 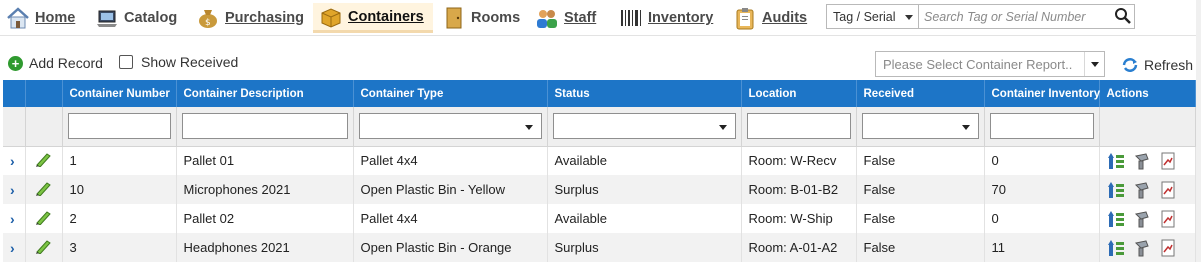 I want to click on search-type-select: Tag / Serial, so click(x=873, y=16).